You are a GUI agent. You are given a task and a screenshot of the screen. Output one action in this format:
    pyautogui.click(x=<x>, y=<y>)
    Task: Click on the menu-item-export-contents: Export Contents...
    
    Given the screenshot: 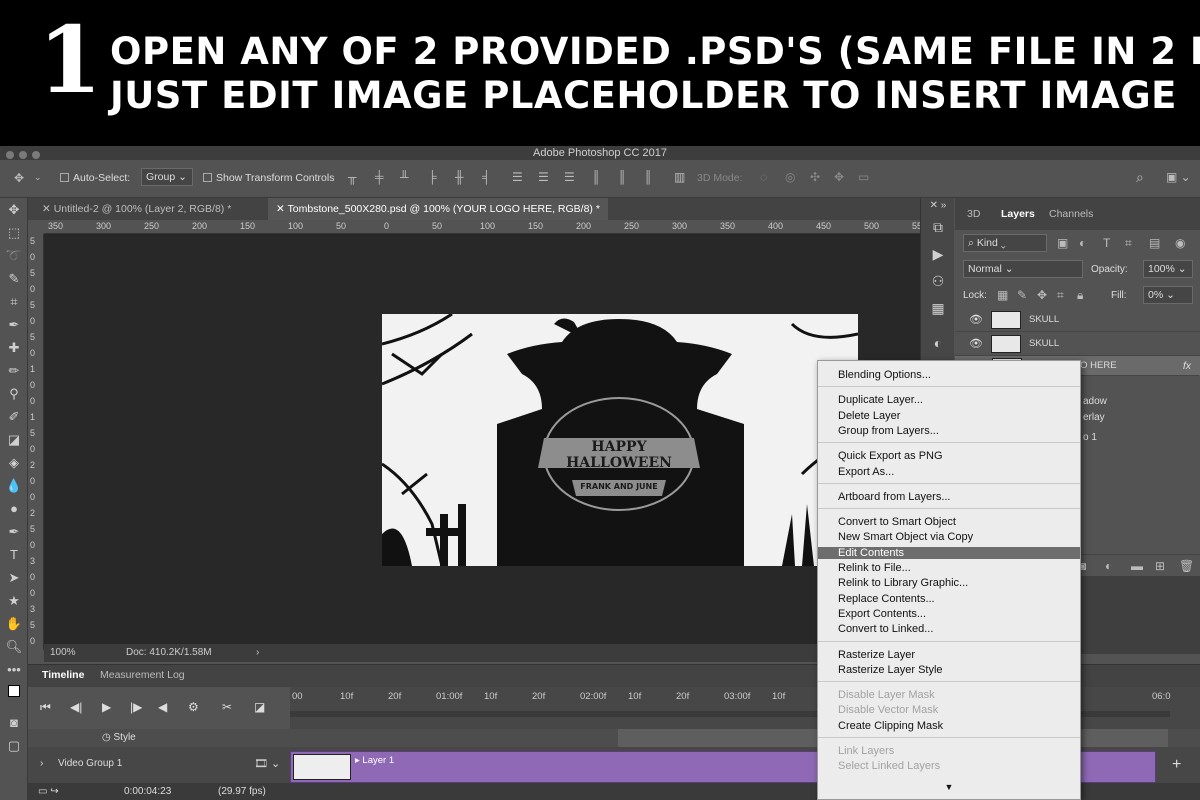 What is the action you would take?
    pyautogui.click(x=882, y=614)
    